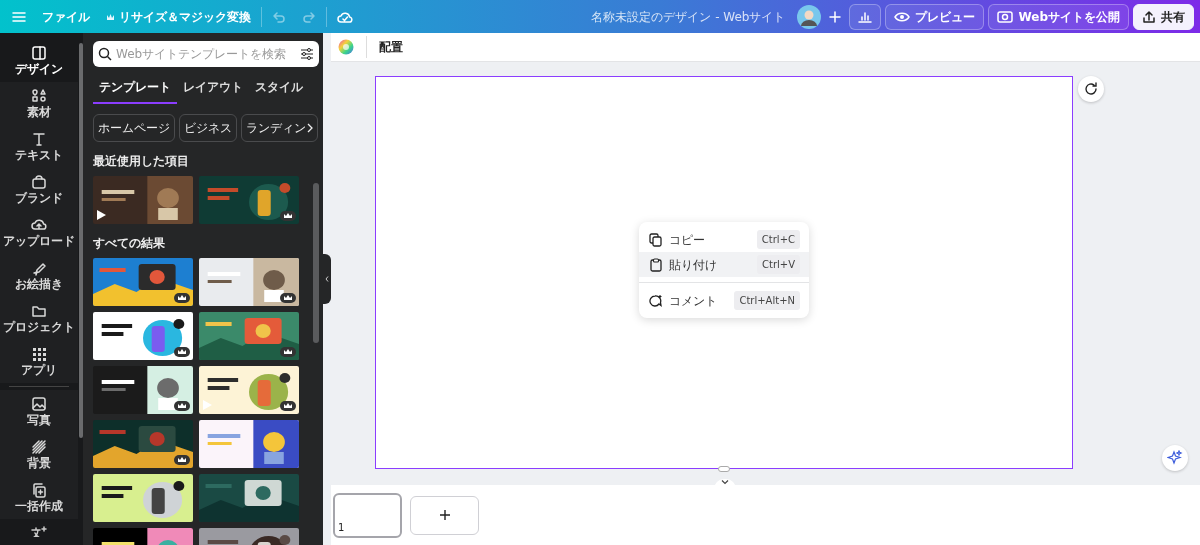 Image resolution: width=1200 pixels, height=545 pixels. Describe the element at coordinates (724, 264) in the screenshot. I see `menu-item: 貼り付け Ctrl+V` at that location.